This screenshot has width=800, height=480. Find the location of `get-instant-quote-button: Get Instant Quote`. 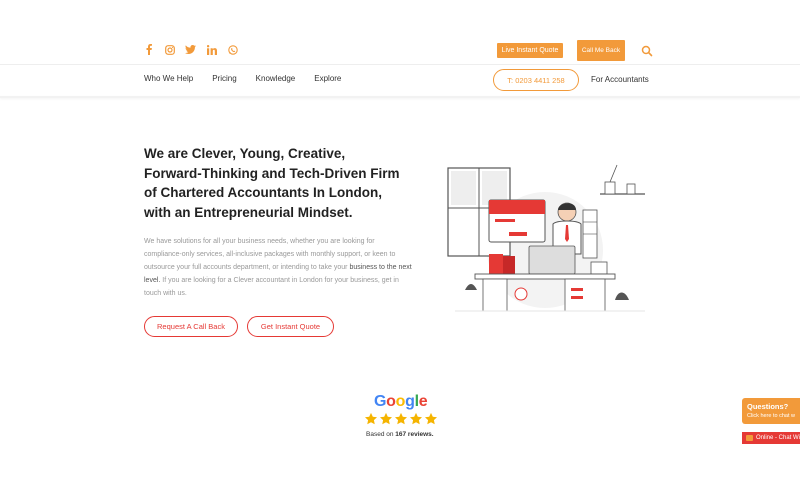

get-instant-quote-button: Get Instant Quote is located at coordinates (290, 326).